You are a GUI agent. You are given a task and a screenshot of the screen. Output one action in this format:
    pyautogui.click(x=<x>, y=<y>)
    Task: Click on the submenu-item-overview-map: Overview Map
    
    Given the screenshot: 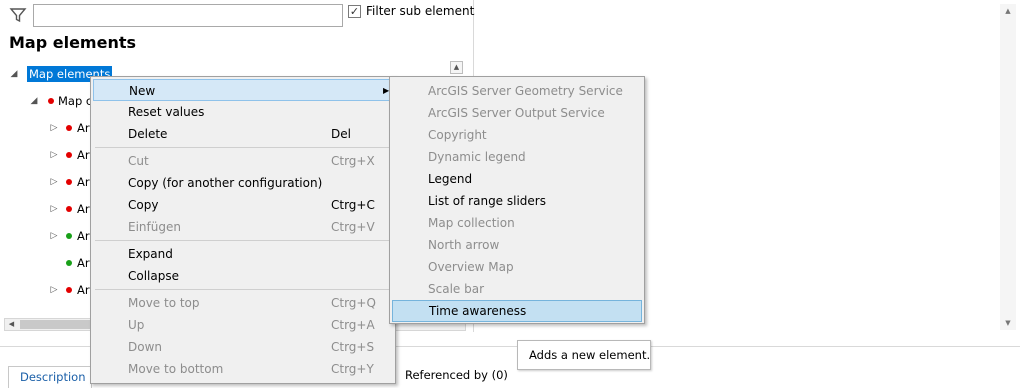 What is the action you would take?
    pyautogui.click(x=517, y=267)
    